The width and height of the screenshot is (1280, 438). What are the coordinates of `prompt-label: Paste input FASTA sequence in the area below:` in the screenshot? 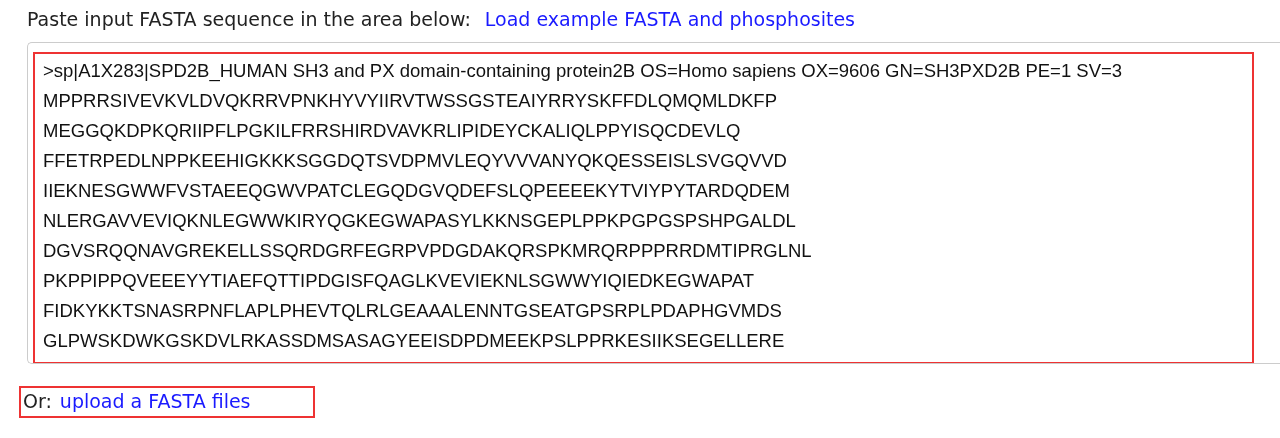 It's located at (249, 19).